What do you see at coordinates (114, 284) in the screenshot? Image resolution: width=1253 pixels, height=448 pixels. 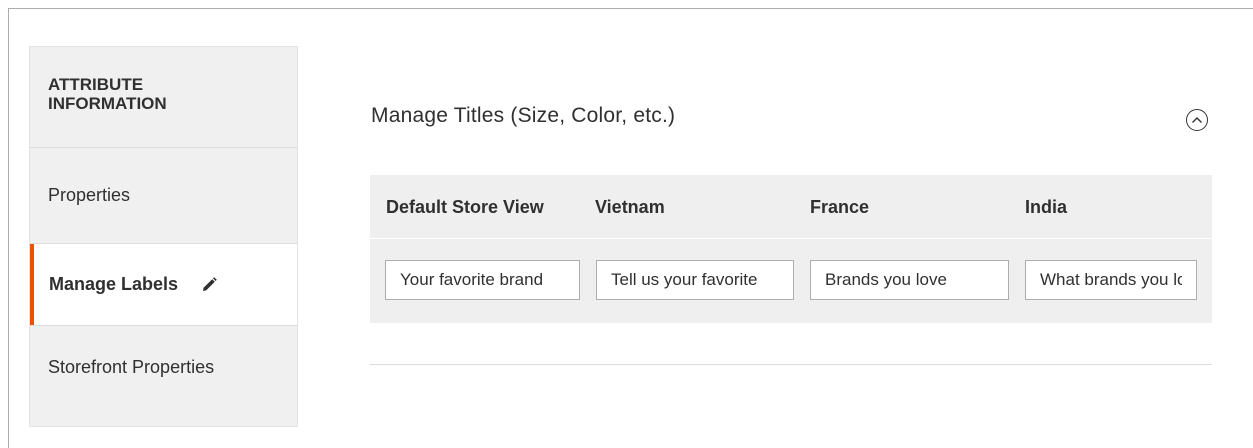 I see `sidebar-item-label: Manage Labels` at bounding box center [114, 284].